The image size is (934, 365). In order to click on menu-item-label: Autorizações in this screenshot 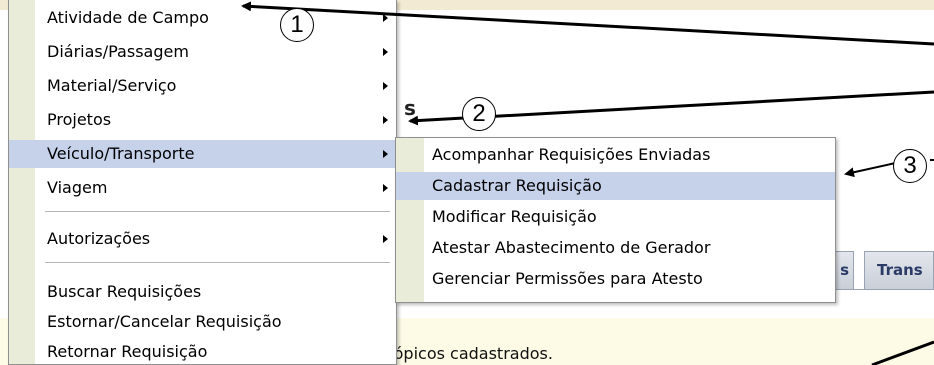, I will do `click(99, 238)`.